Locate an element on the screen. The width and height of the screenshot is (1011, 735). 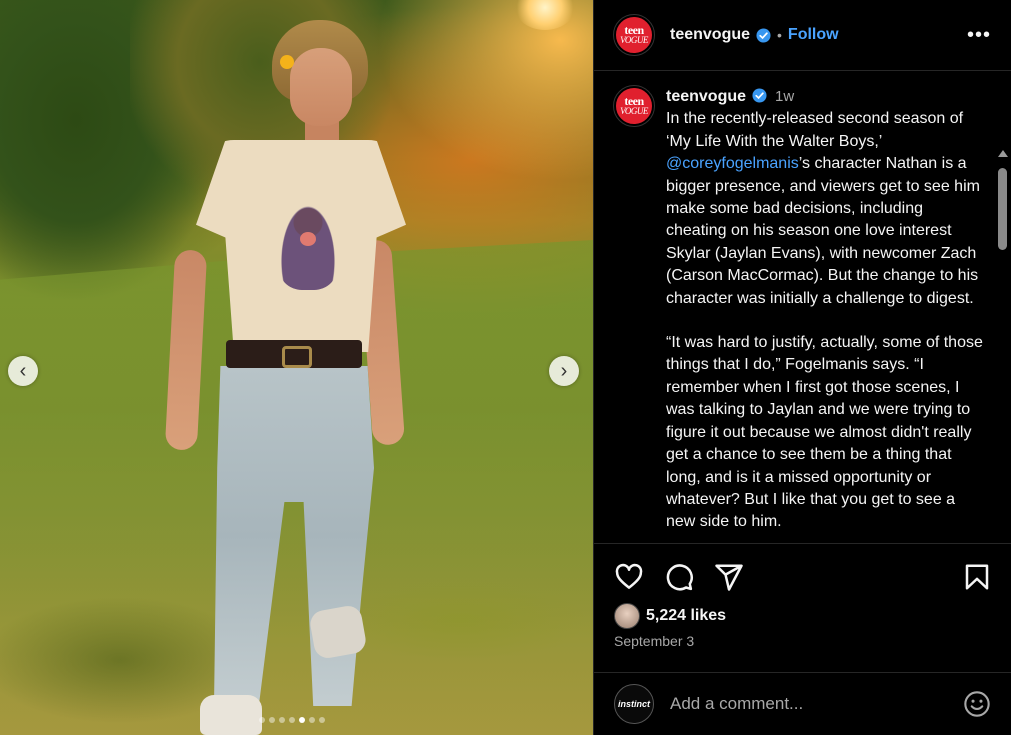
likes-count: 5,224 likes is located at coordinates (686, 616).